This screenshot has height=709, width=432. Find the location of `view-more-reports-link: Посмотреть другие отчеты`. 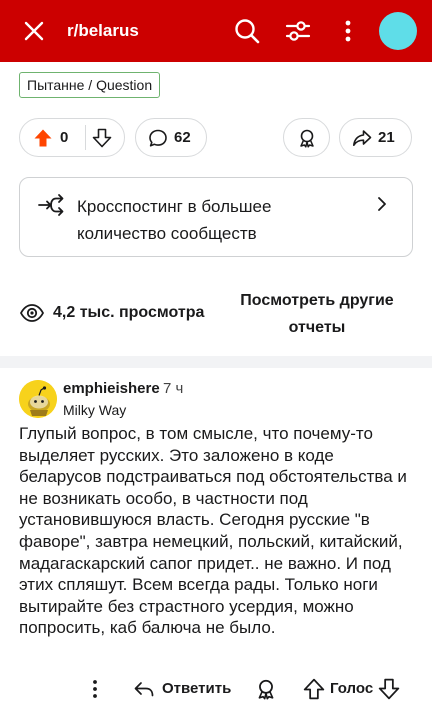

view-more-reports-link: Посмотреть другие отчеты is located at coordinates (317, 314).